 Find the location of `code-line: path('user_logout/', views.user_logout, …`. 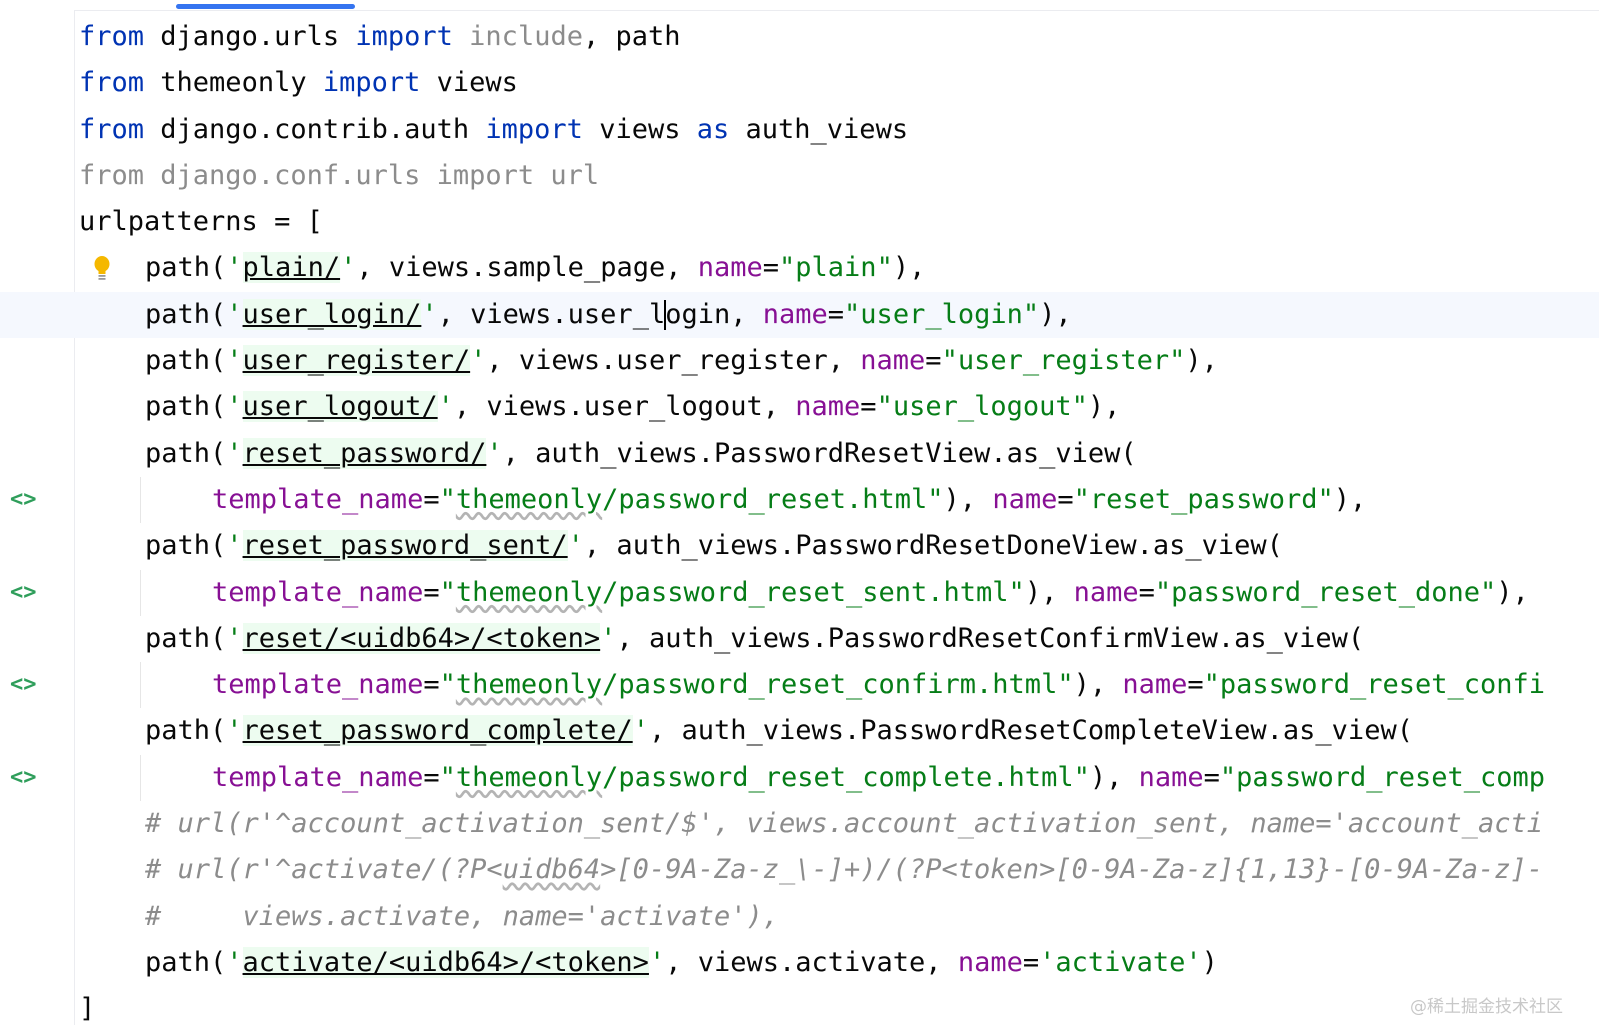

code-line: path('user_logout/', views.user_logout, … is located at coordinates (799, 407).